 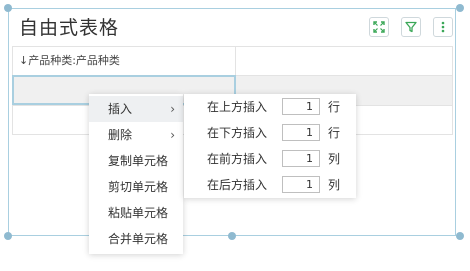 What do you see at coordinates (270, 159) in the screenshot?
I see `insert-before-row: 在前方插入 1 列` at bounding box center [270, 159].